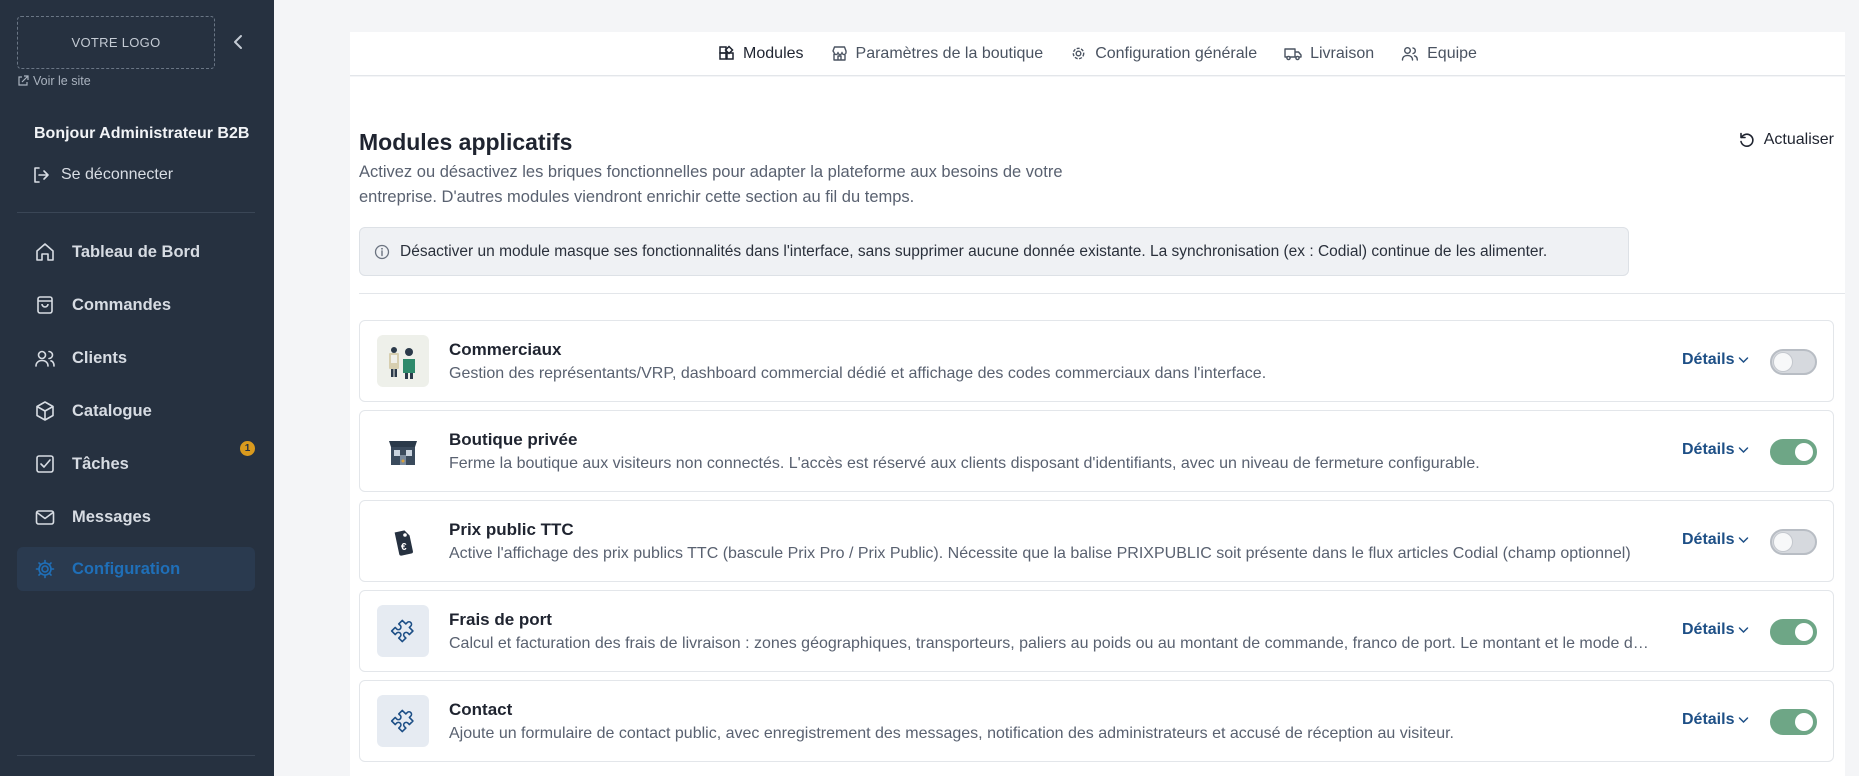 The image size is (1859, 776). I want to click on sidebar-item-configuration: Configuration, so click(136, 569).